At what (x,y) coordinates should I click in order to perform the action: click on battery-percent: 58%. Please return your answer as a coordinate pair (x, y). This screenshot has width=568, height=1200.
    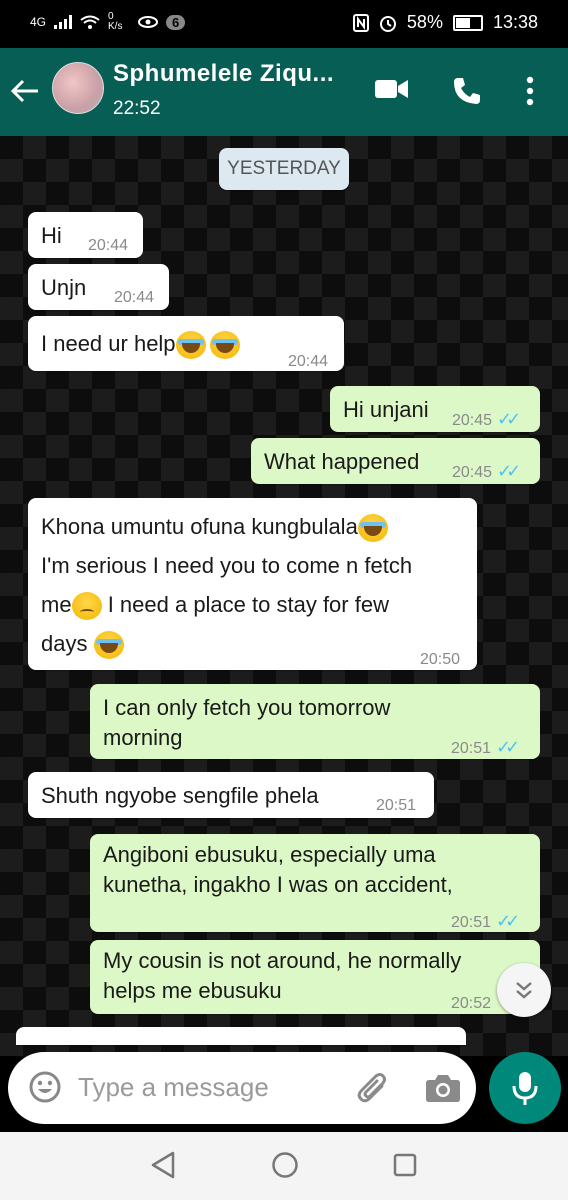
    Looking at the image, I should click on (424, 22).